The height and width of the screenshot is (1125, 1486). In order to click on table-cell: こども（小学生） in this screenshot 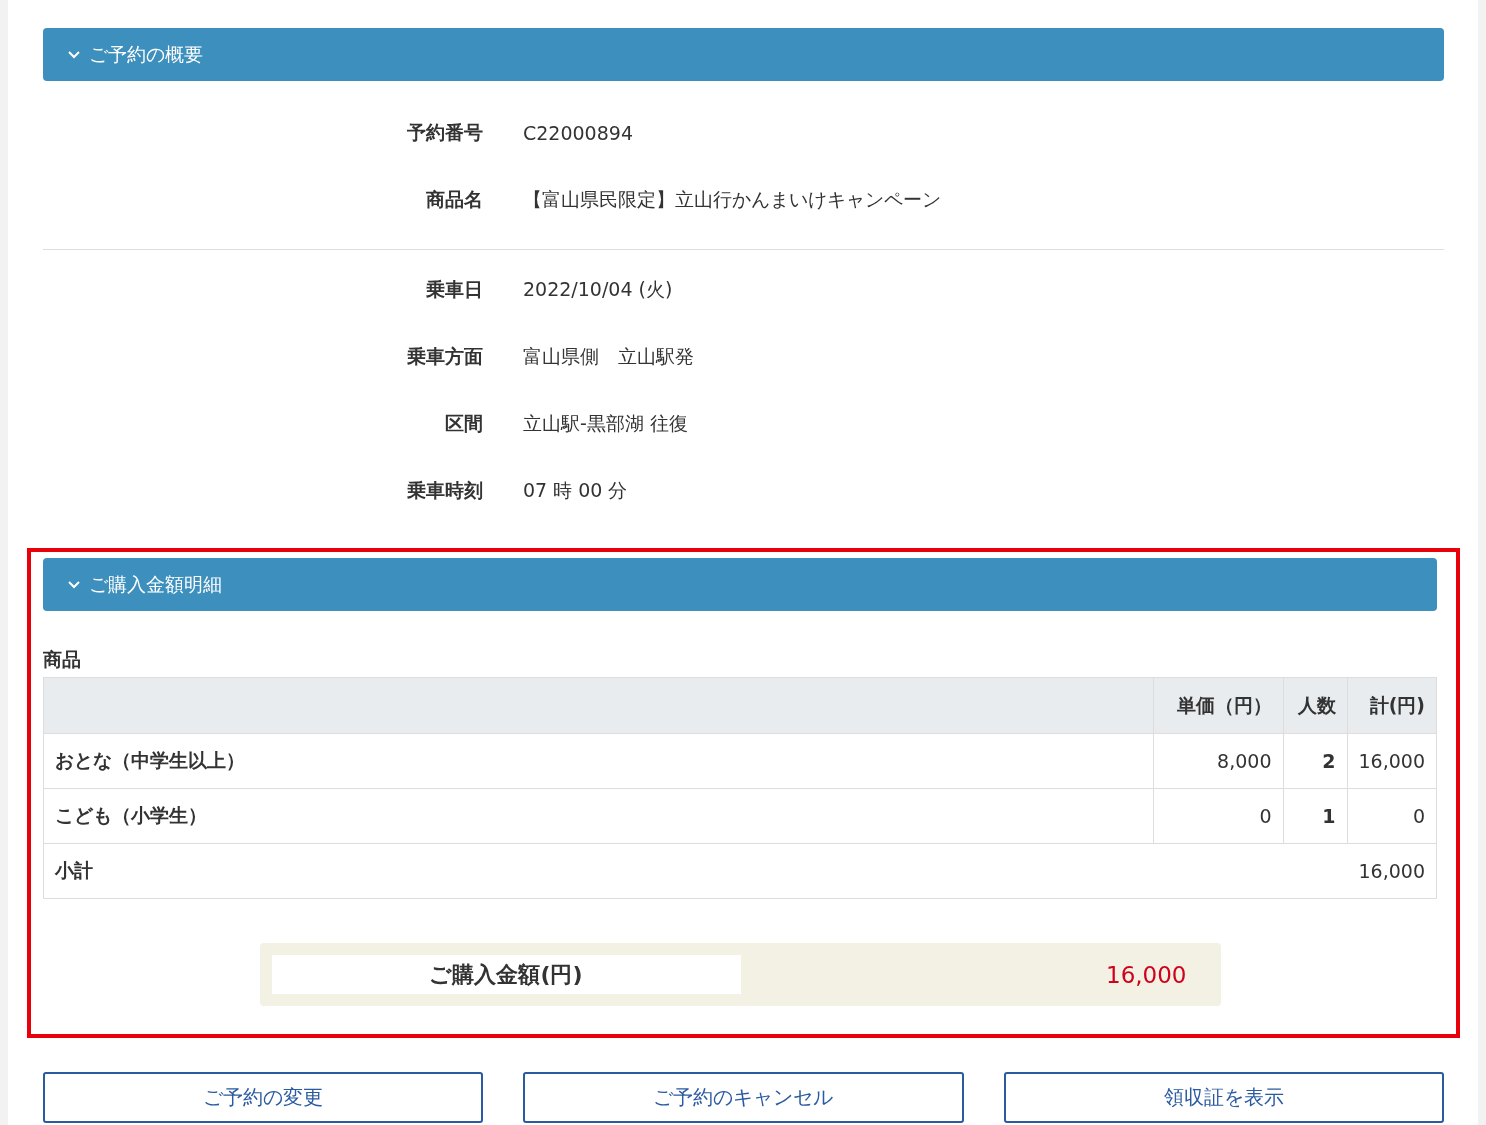, I will do `click(598, 816)`.